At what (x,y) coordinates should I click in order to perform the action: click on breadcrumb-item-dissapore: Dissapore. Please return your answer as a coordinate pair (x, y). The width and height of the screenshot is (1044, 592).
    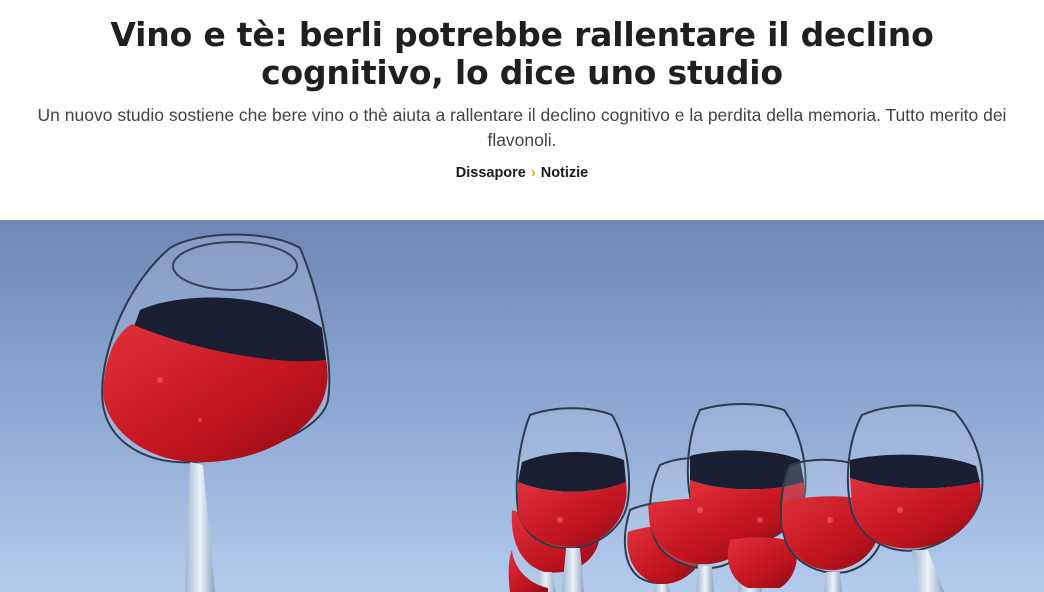
    Looking at the image, I should click on (491, 173).